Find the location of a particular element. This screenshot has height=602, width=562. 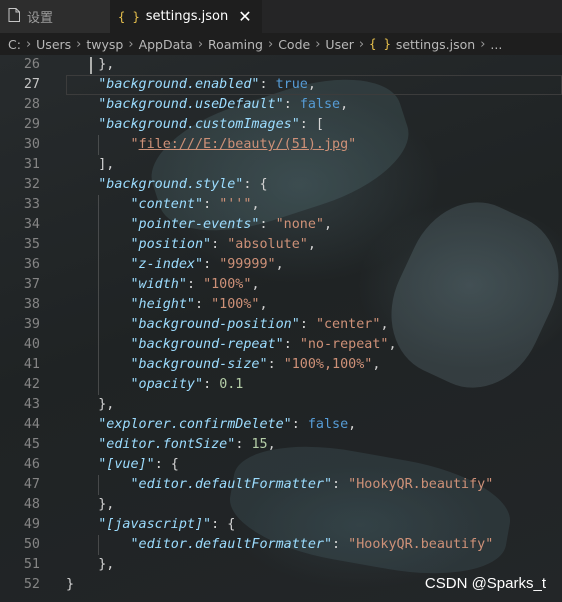

text-cursor is located at coordinates (91, 65).